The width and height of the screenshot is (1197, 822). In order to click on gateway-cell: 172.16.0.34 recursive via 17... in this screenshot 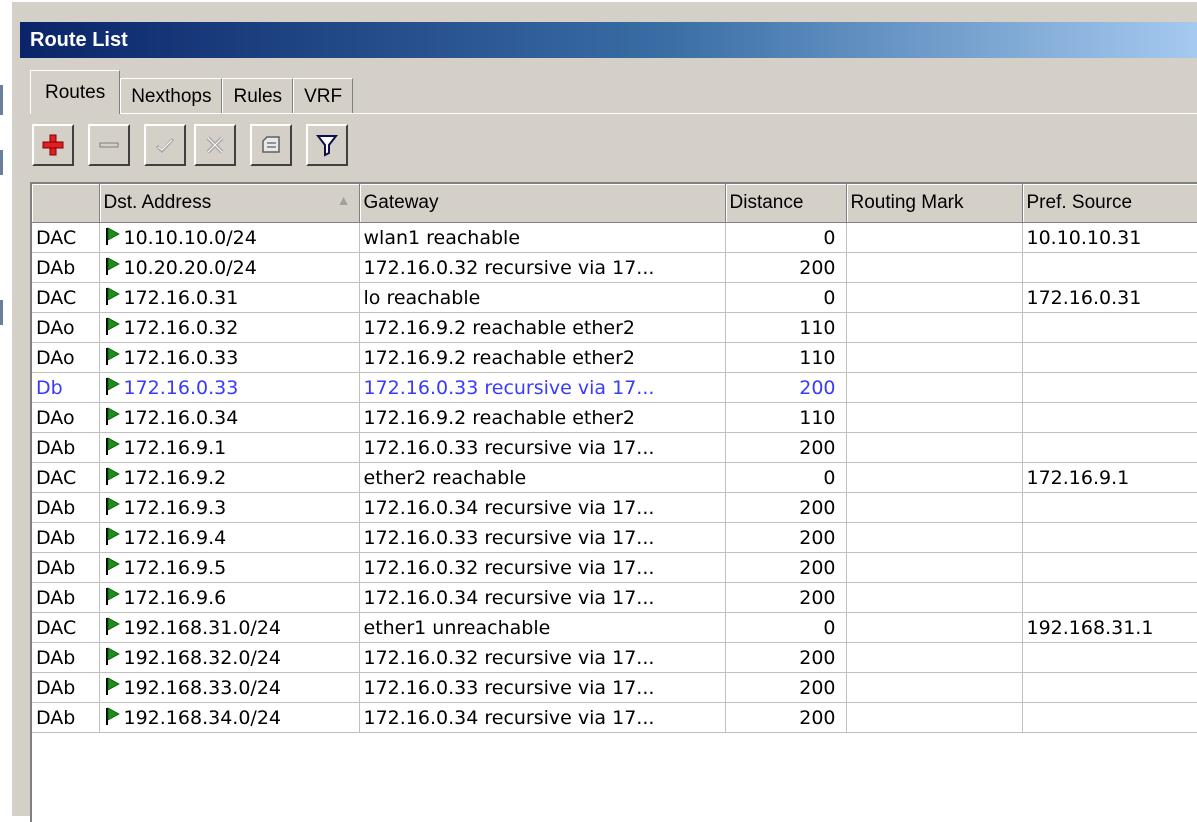, I will do `click(542, 597)`.